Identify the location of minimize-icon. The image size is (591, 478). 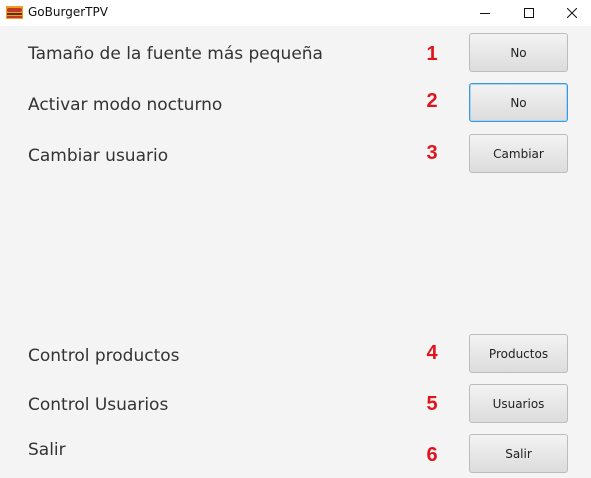
(485, 13).